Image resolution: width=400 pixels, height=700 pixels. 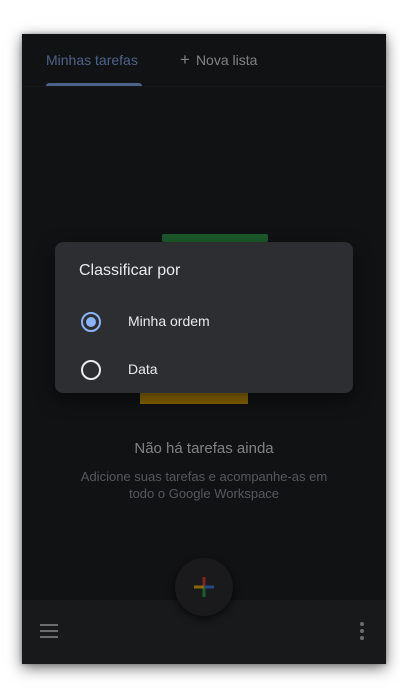 I want to click on sort-option-minha-ordem: Minha ordem, so click(x=204, y=322).